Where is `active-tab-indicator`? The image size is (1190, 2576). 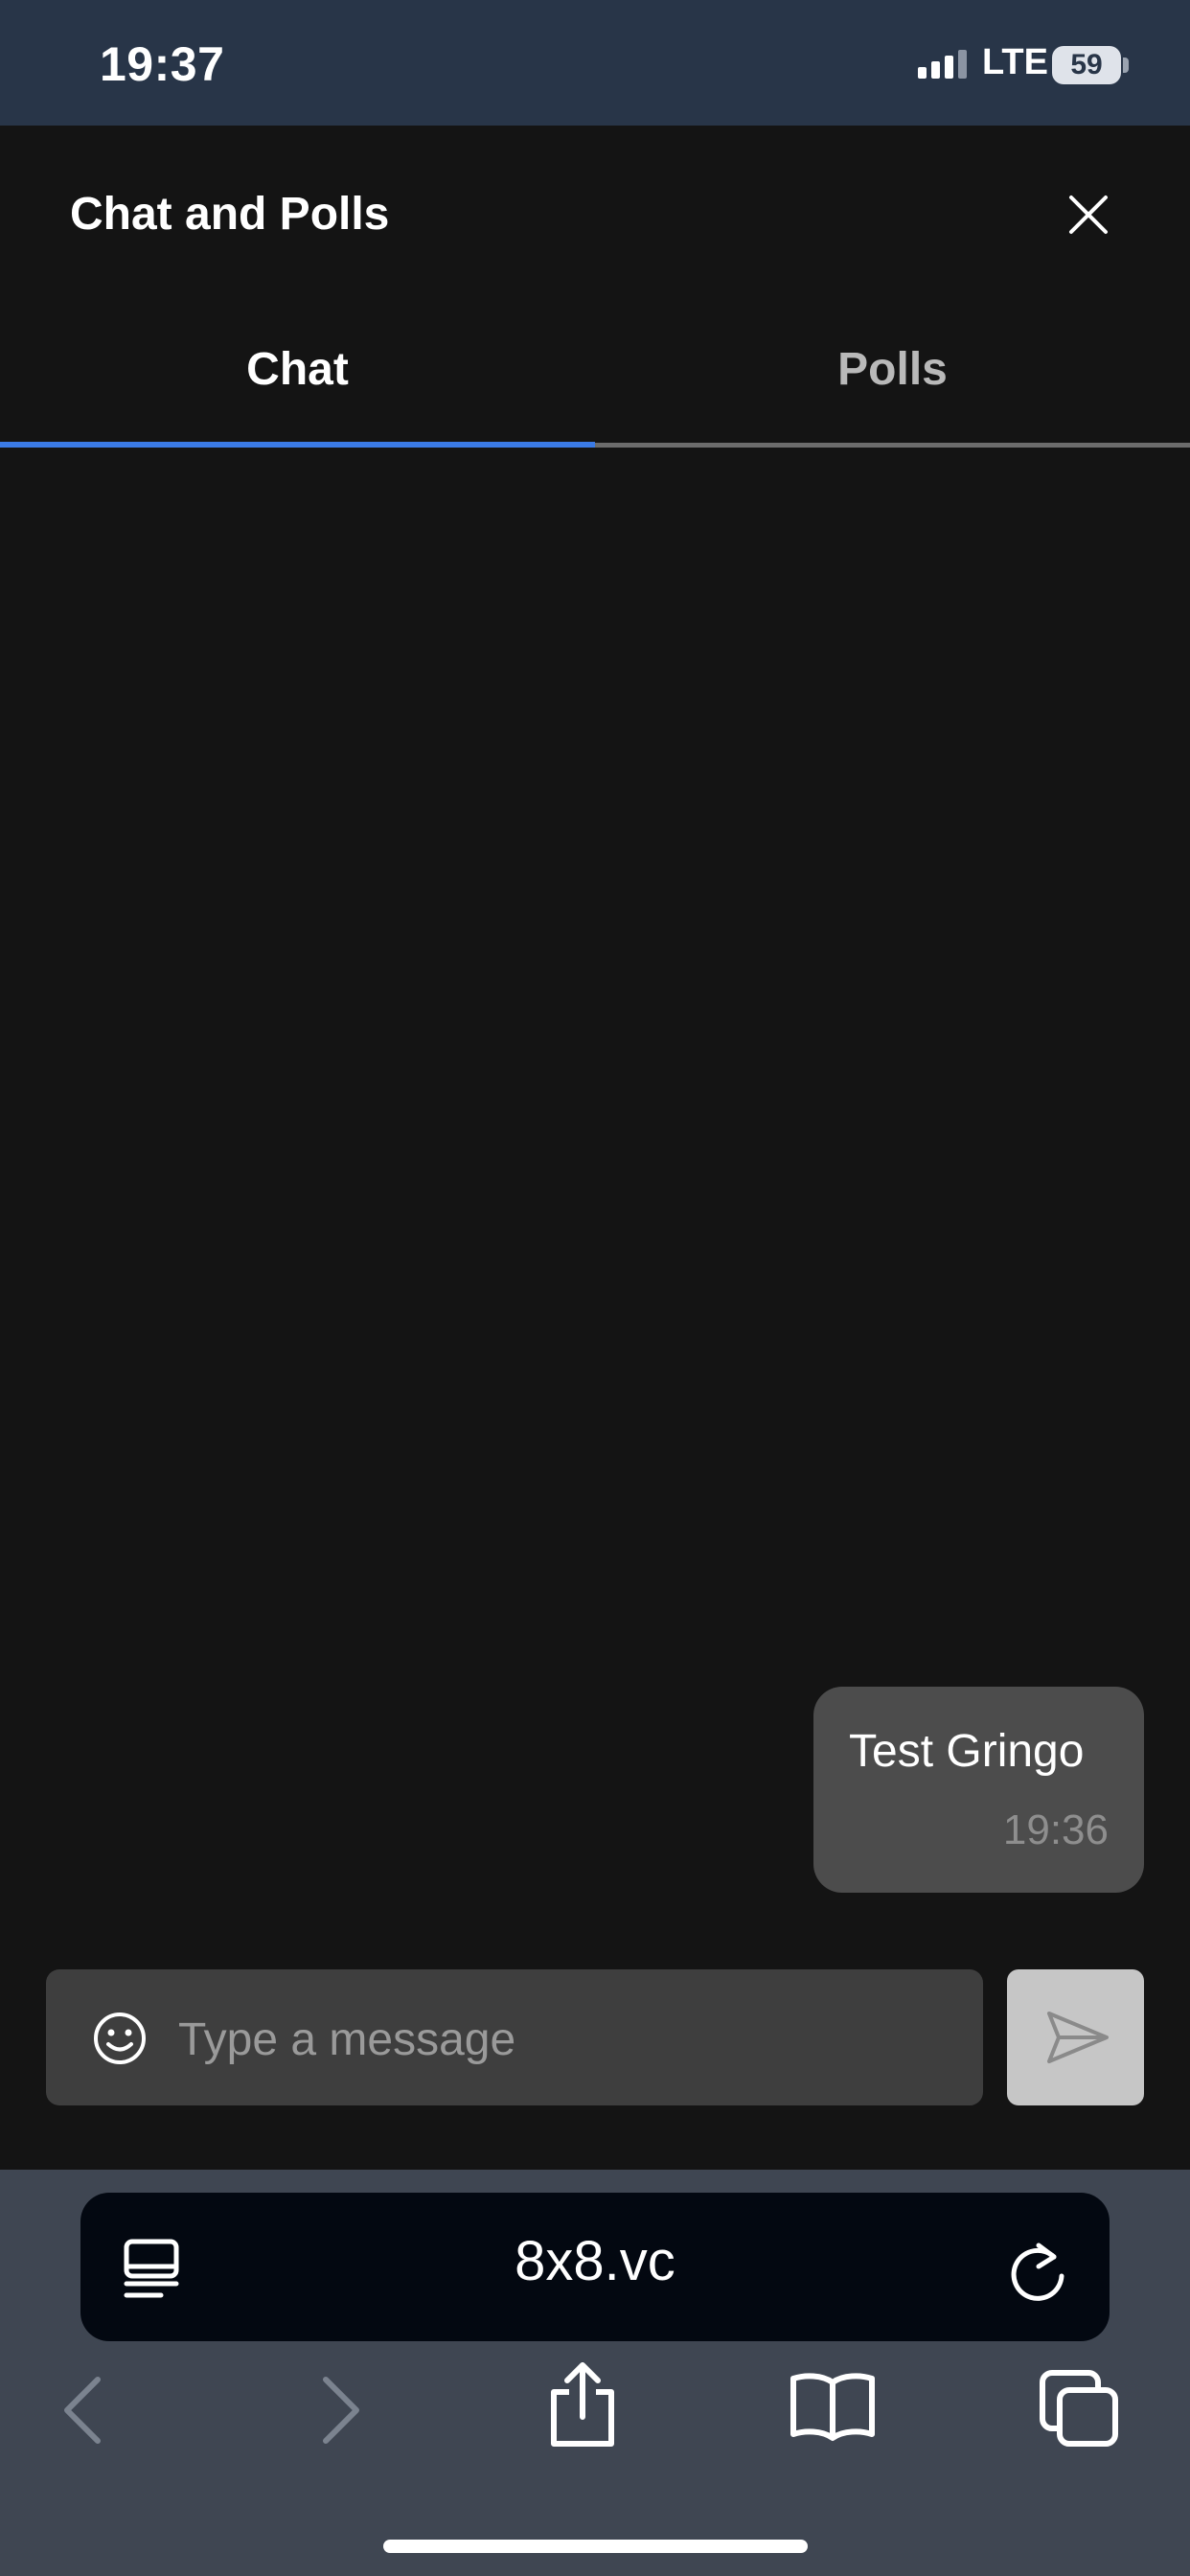
active-tab-indicator is located at coordinates (297, 445).